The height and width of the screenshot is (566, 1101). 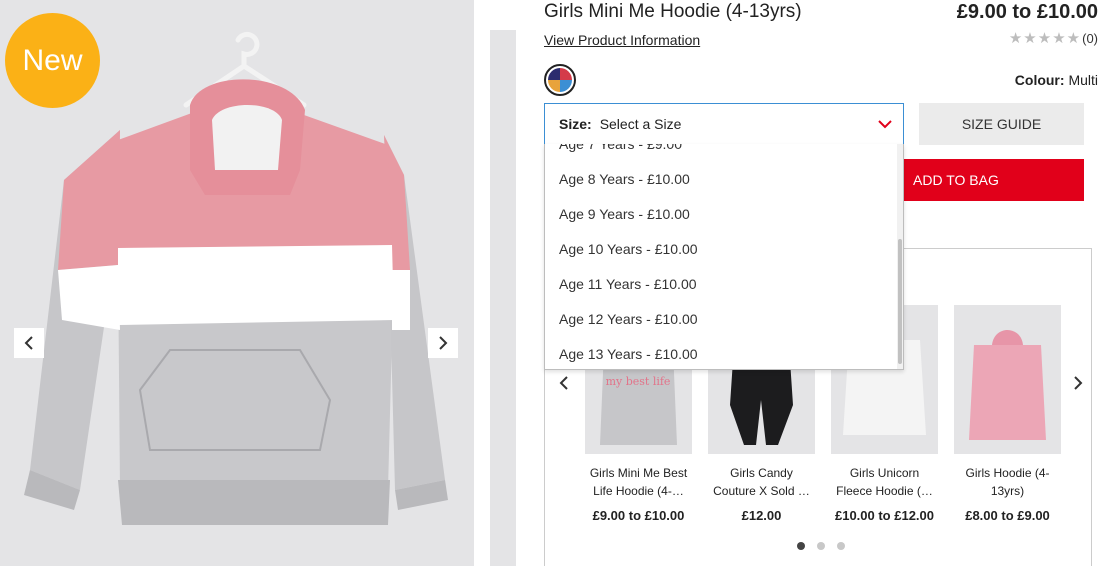 I want to click on product-title: Girls Mini Me Hoodie (4-13yrs), so click(x=673, y=11).